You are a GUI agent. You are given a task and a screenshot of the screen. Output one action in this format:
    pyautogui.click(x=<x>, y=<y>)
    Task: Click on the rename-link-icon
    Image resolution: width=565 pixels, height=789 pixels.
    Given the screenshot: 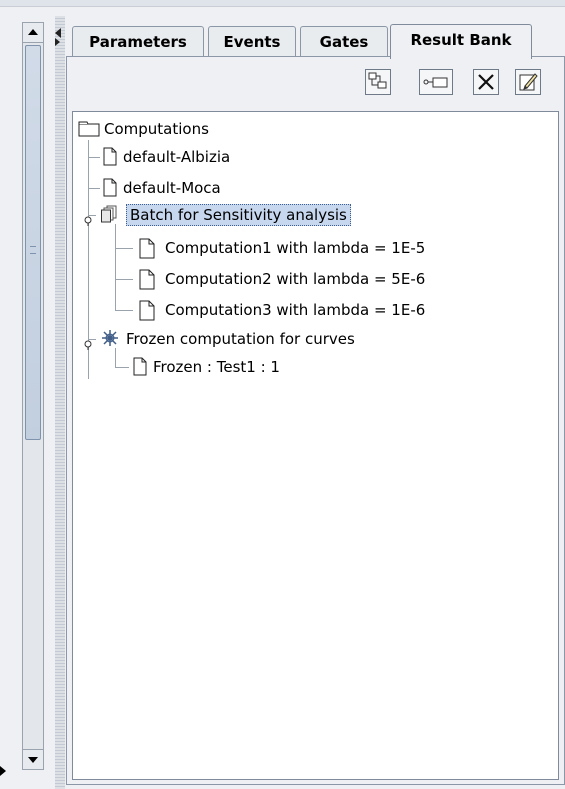 What is the action you would take?
    pyautogui.click(x=435, y=82)
    